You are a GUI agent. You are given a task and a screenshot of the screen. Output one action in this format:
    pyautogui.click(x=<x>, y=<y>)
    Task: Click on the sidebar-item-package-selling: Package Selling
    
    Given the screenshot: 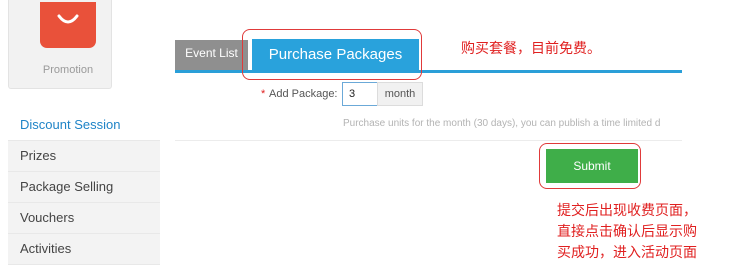 What is the action you would take?
    pyautogui.click(x=84, y=187)
    